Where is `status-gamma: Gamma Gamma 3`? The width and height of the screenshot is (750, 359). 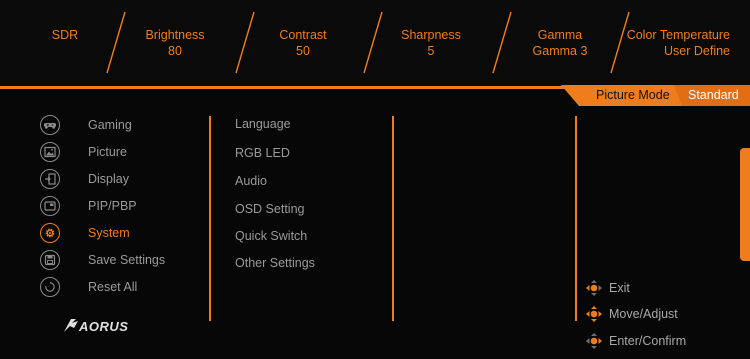 status-gamma: Gamma Gamma 3 is located at coordinates (560, 42).